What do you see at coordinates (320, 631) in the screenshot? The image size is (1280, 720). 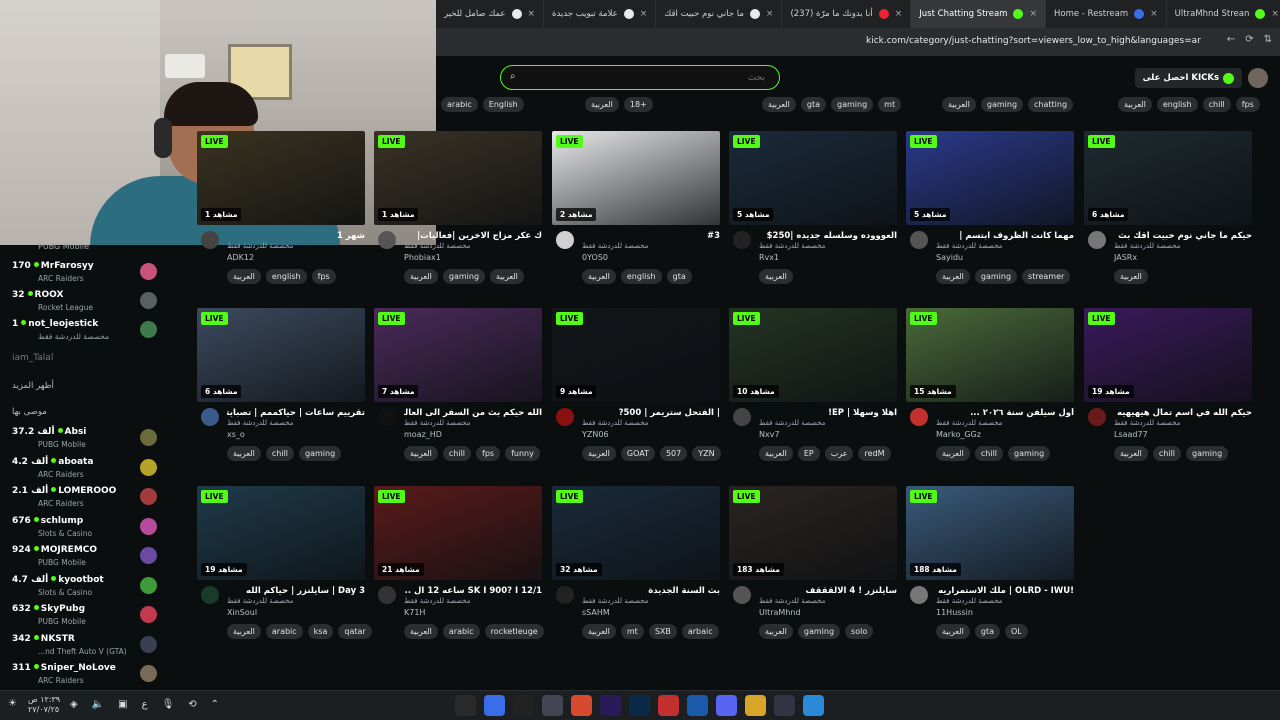 I see `tag-chip: ksa` at bounding box center [320, 631].